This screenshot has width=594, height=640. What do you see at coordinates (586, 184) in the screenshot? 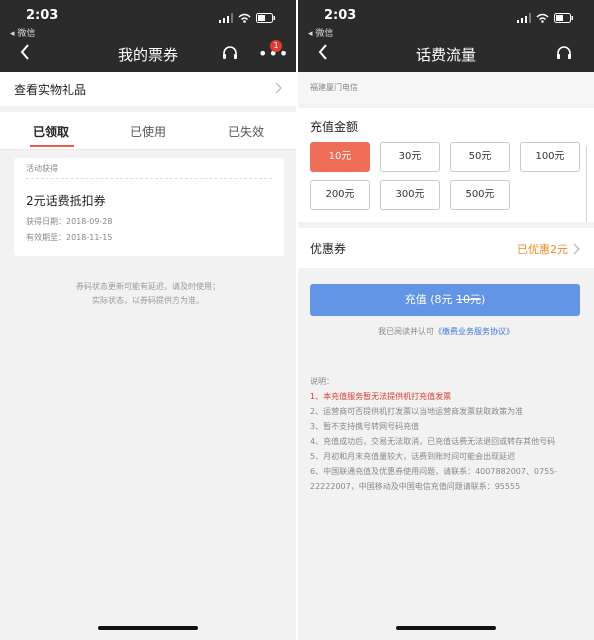
I see `scroll-rail` at bounding box center [586, 184].